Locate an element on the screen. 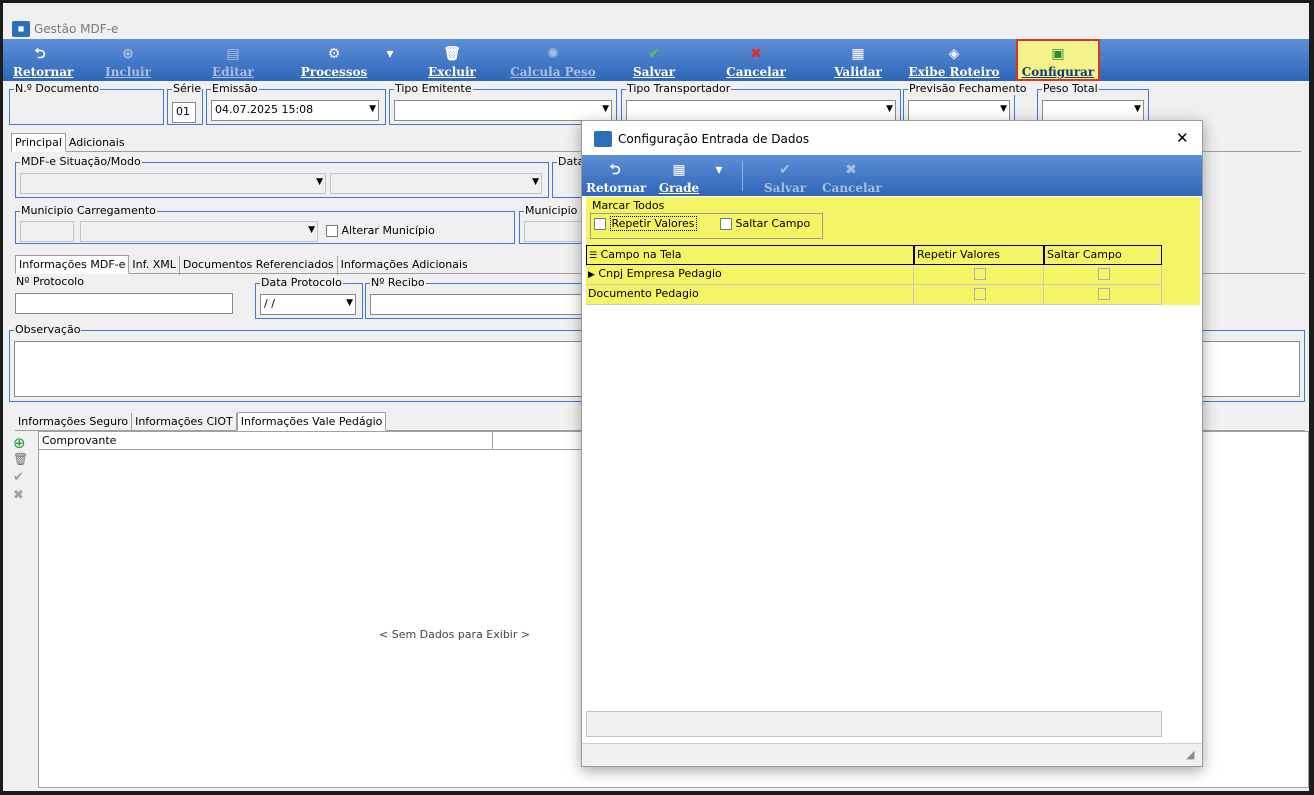 The image size is (1314, 795). previsao-select: ▼ is located at coordinates (959, 110).